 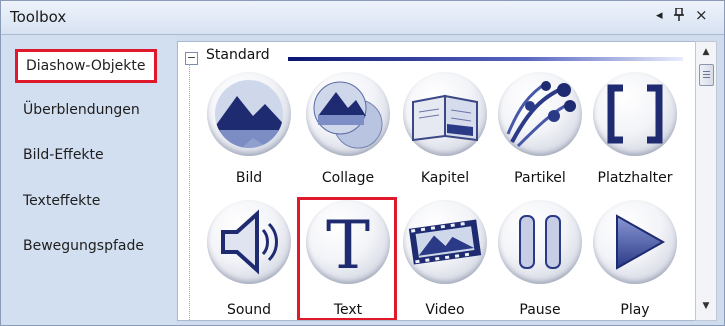 I want to click on particles-icon, so click(x=540, y=114).